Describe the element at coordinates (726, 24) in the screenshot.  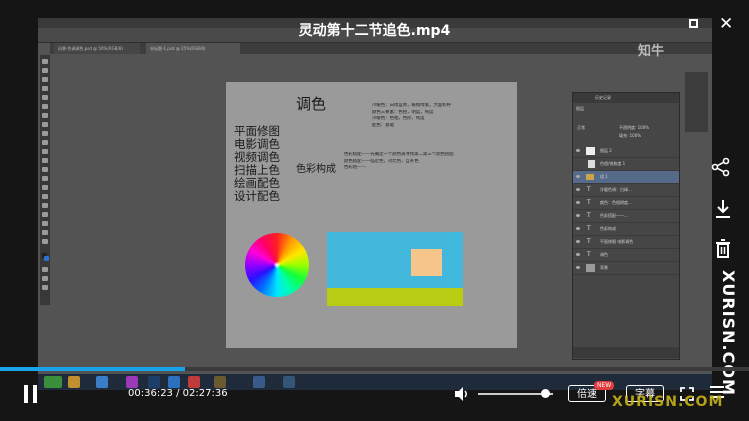
I see `close-icon: ✕` at that location.